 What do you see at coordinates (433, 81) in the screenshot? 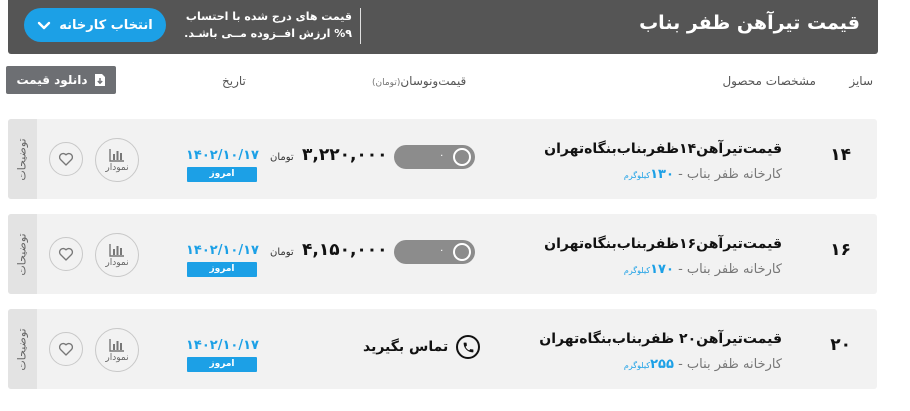
I see `column-header-price-label: قیمت‌ونوسان` at bounding box center [433, 81].